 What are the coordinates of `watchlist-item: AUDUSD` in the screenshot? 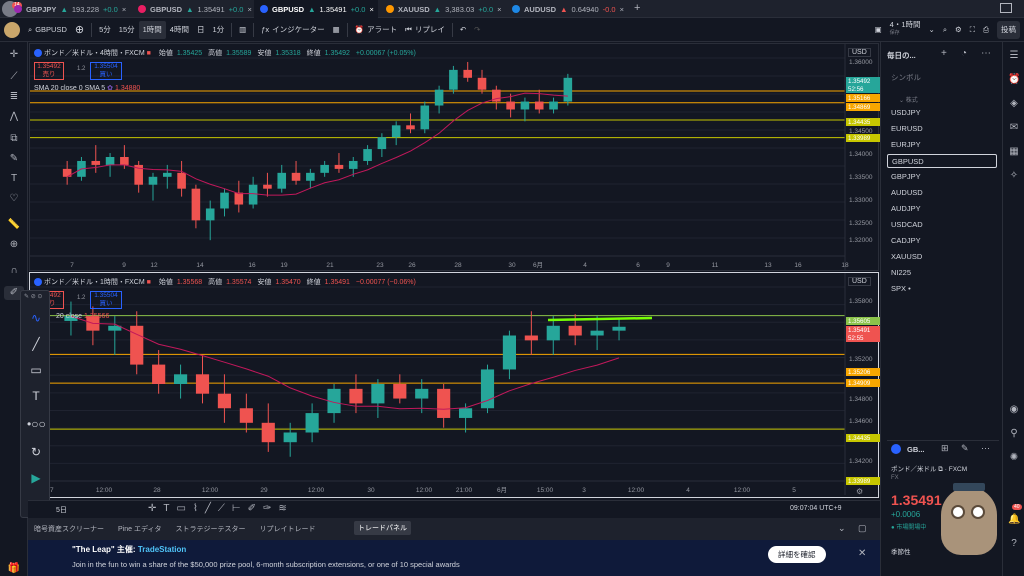 It's located at (942, 193).